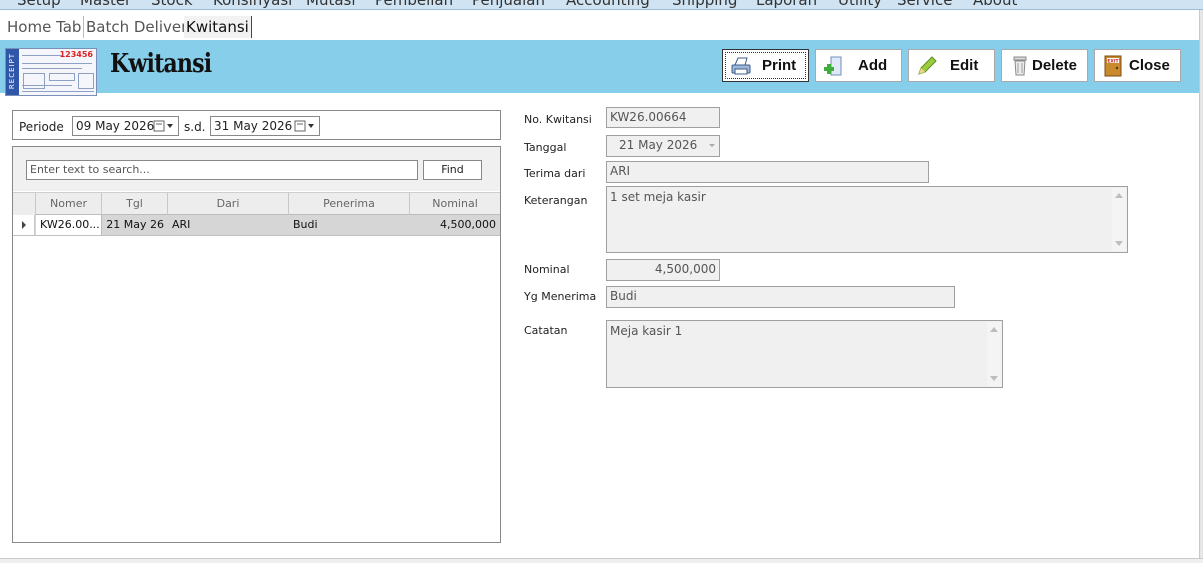  I want to click on catatan-scrollbar, so click(994, 354).